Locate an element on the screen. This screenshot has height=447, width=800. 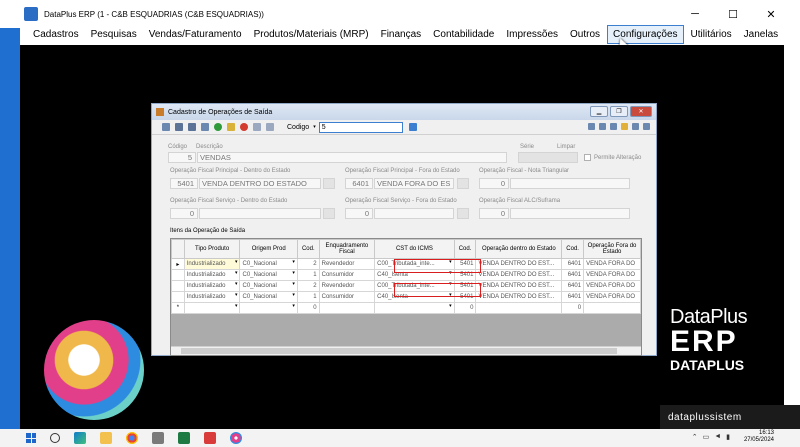
op-fora-lookup is located at coordinates (463, 183).